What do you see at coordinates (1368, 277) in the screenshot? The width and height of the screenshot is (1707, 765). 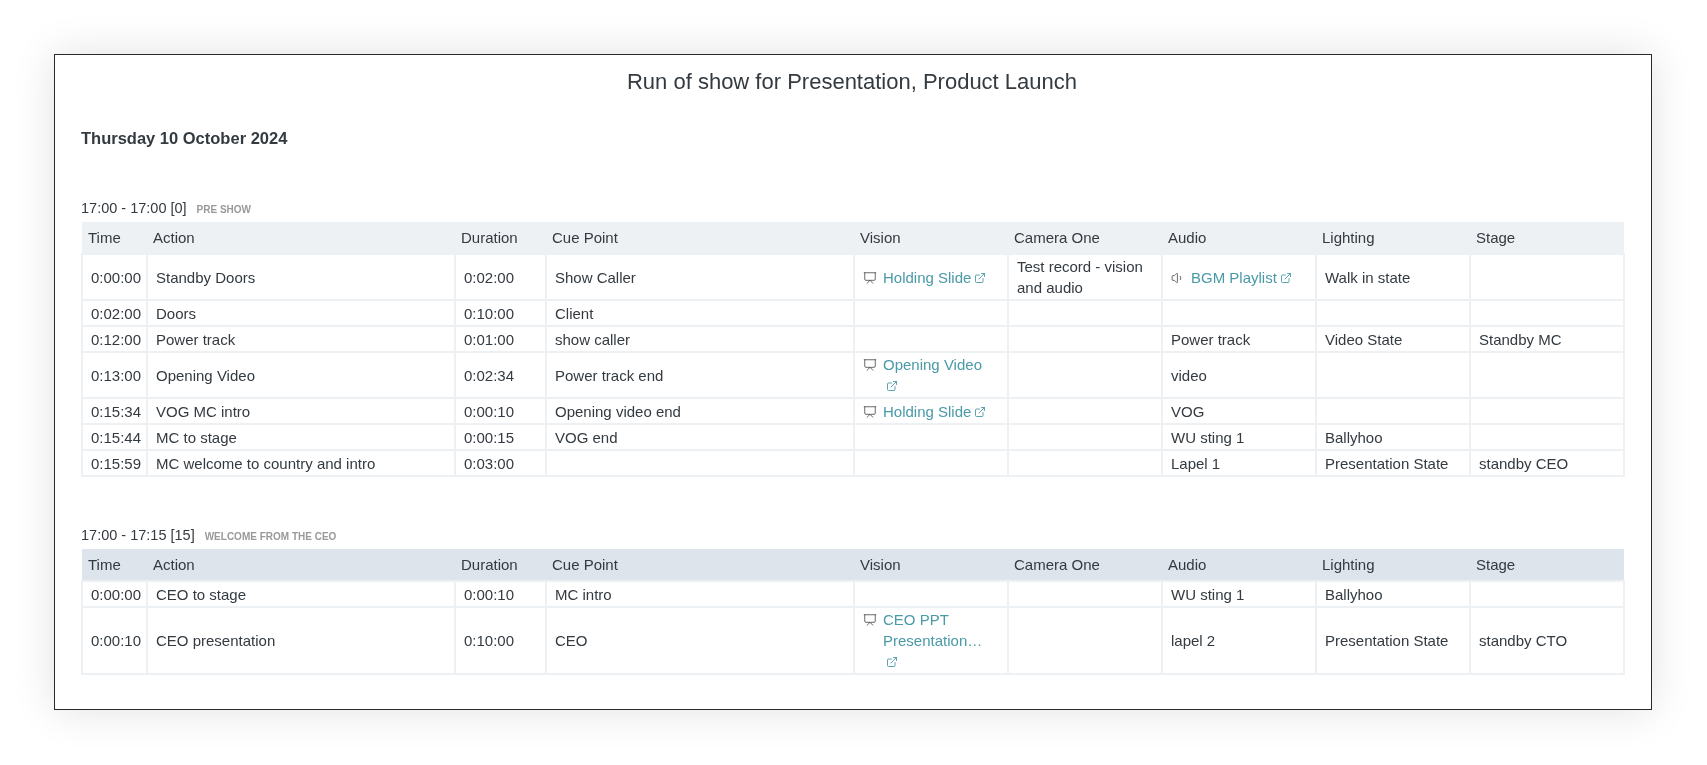 I see `cell-text: Walk in state` at bounding box center [1368, 277].